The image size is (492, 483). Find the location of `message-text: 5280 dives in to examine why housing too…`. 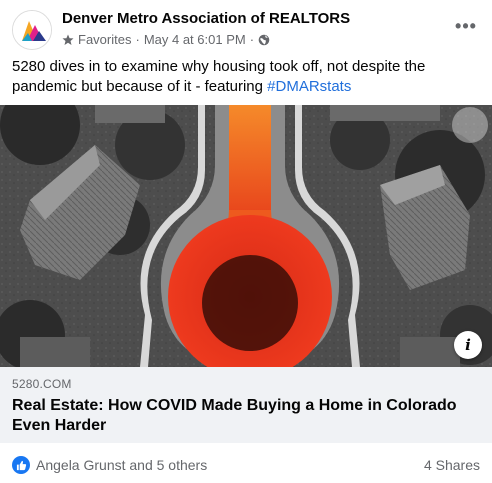

message-text: 5280 dives in to examine why housing too… is located at coordinates (219, 76).